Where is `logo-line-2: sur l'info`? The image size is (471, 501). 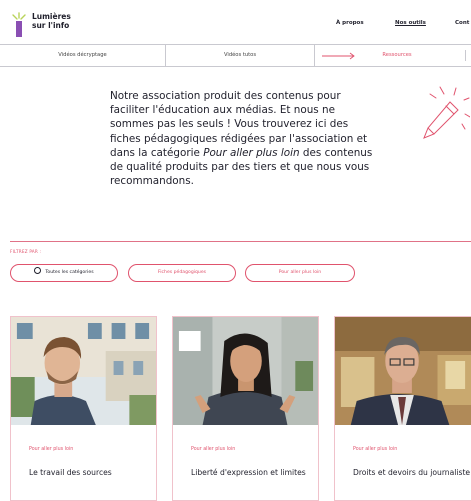
logo-line-2: sur l'info is located at coordinates (51, 25).